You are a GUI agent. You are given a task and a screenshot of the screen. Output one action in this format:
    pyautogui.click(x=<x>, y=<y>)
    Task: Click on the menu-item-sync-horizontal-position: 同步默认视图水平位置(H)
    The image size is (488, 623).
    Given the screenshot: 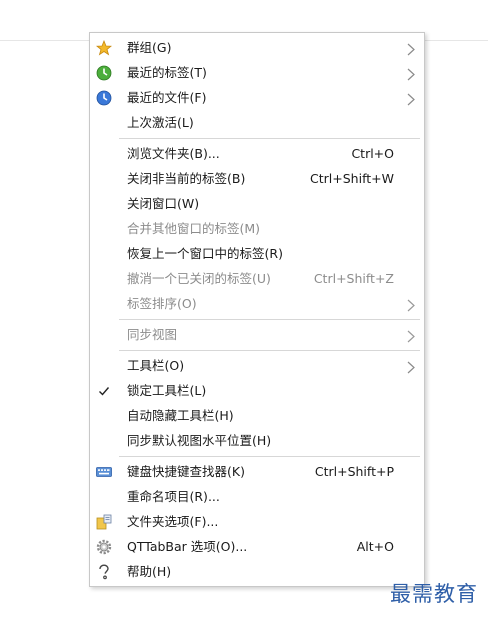 What is the action you would take?
    pyautogui.click(x=257, y=440)
    